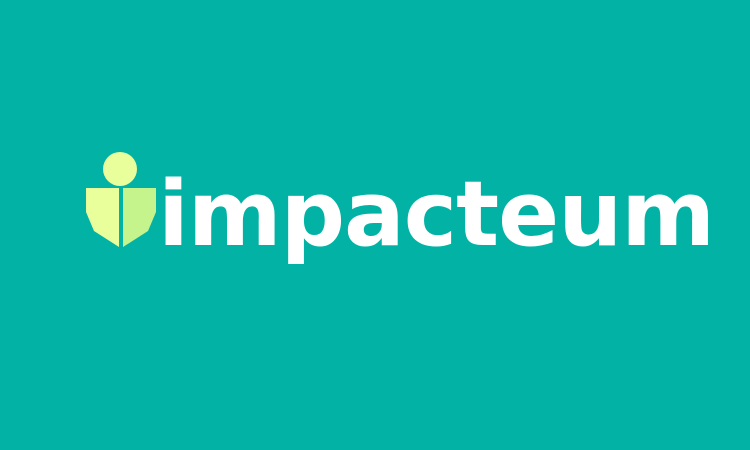 Image resolution: width=750 pixels, height=450 pixels. I want to click on person-shield-icon, so click(121, 199).